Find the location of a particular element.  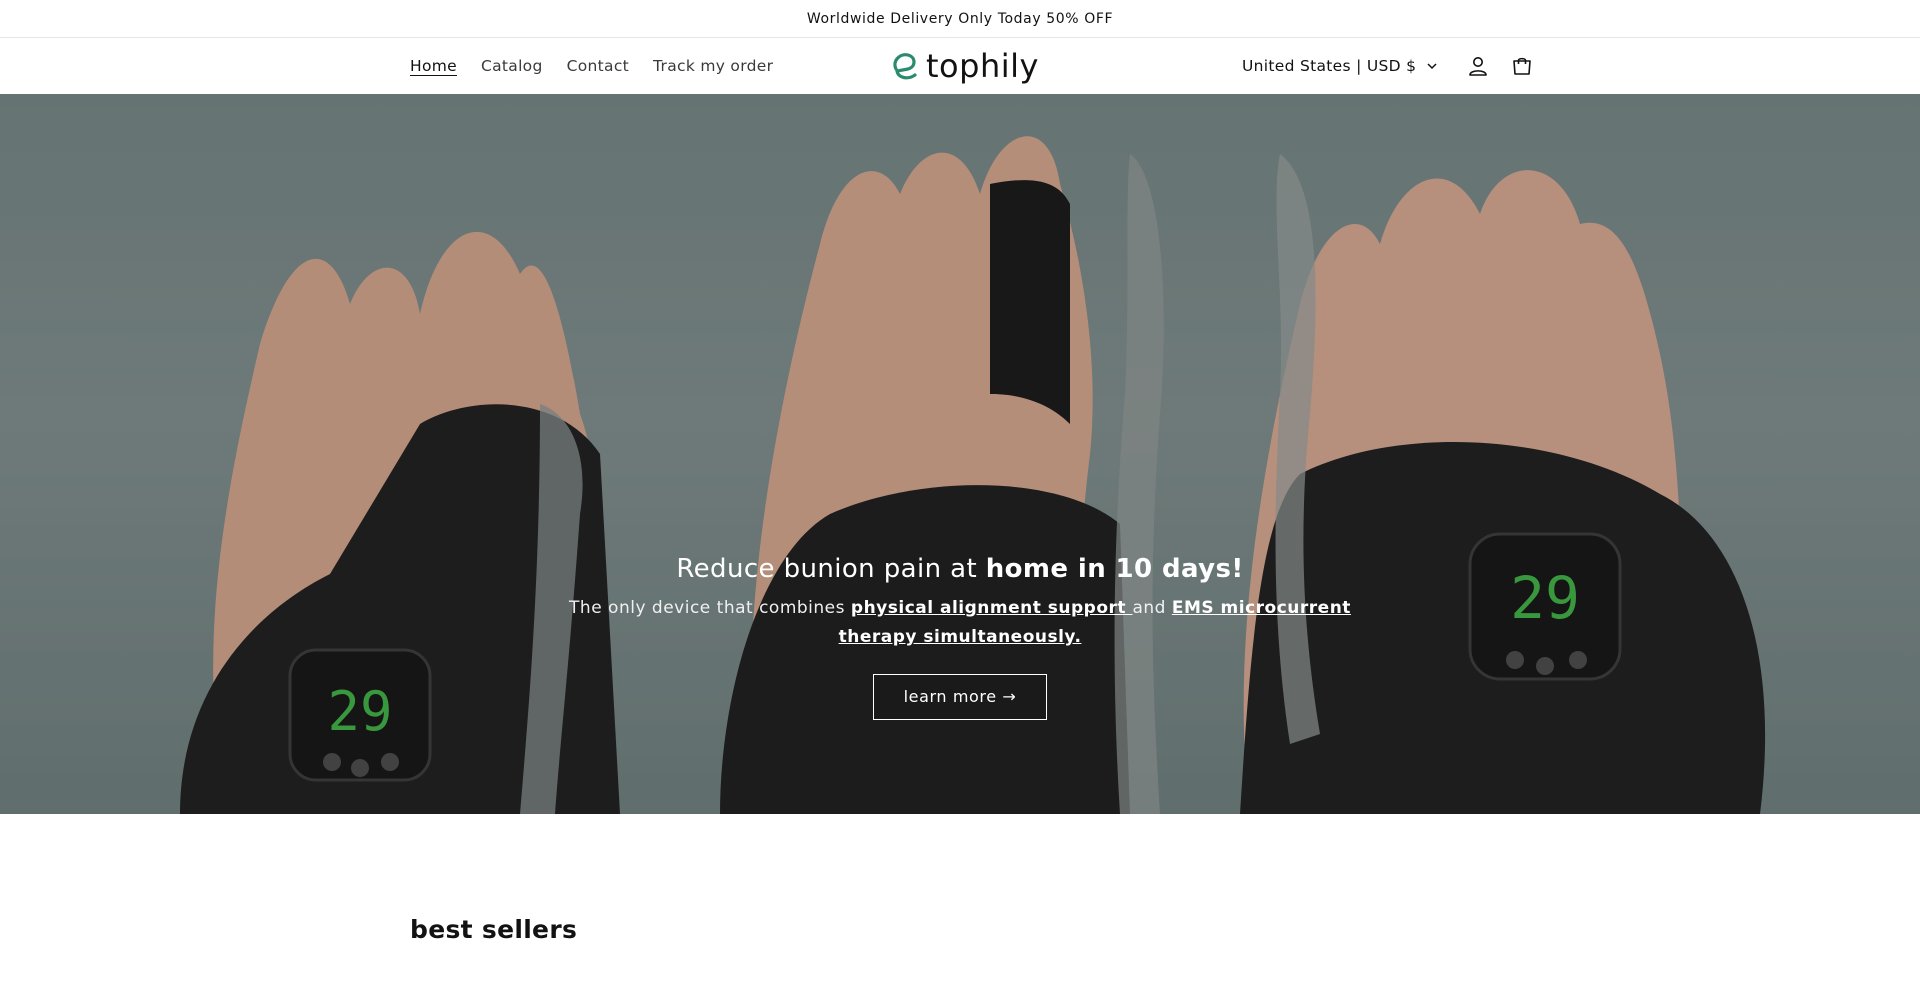

brand-logo: tophily is located at coordinates (963, 66).